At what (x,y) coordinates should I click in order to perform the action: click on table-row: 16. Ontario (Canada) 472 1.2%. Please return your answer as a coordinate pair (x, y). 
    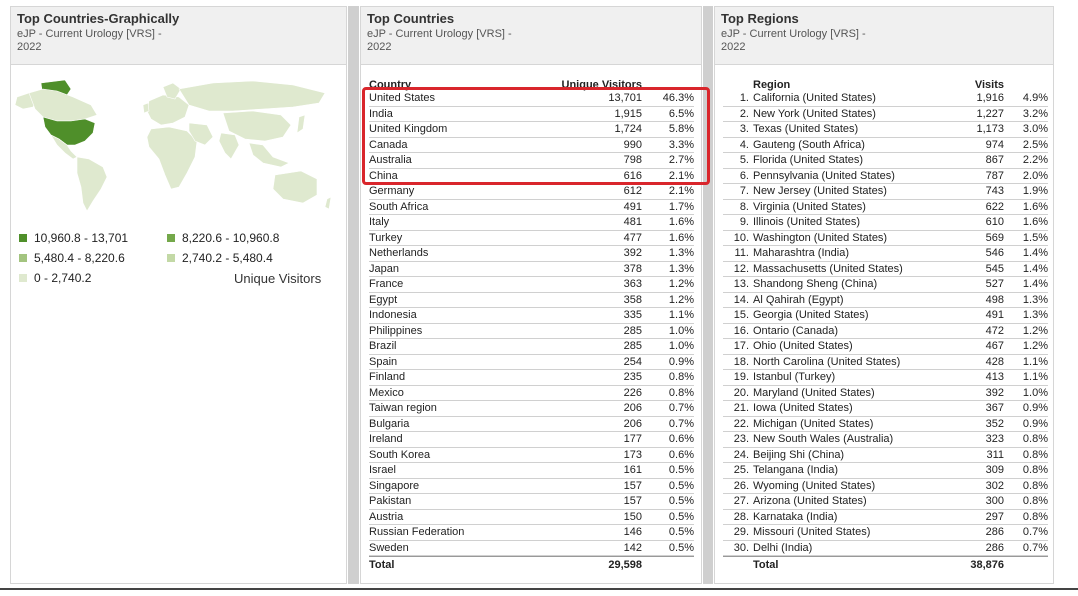
    Looking at the image, I should click on (885, 331).